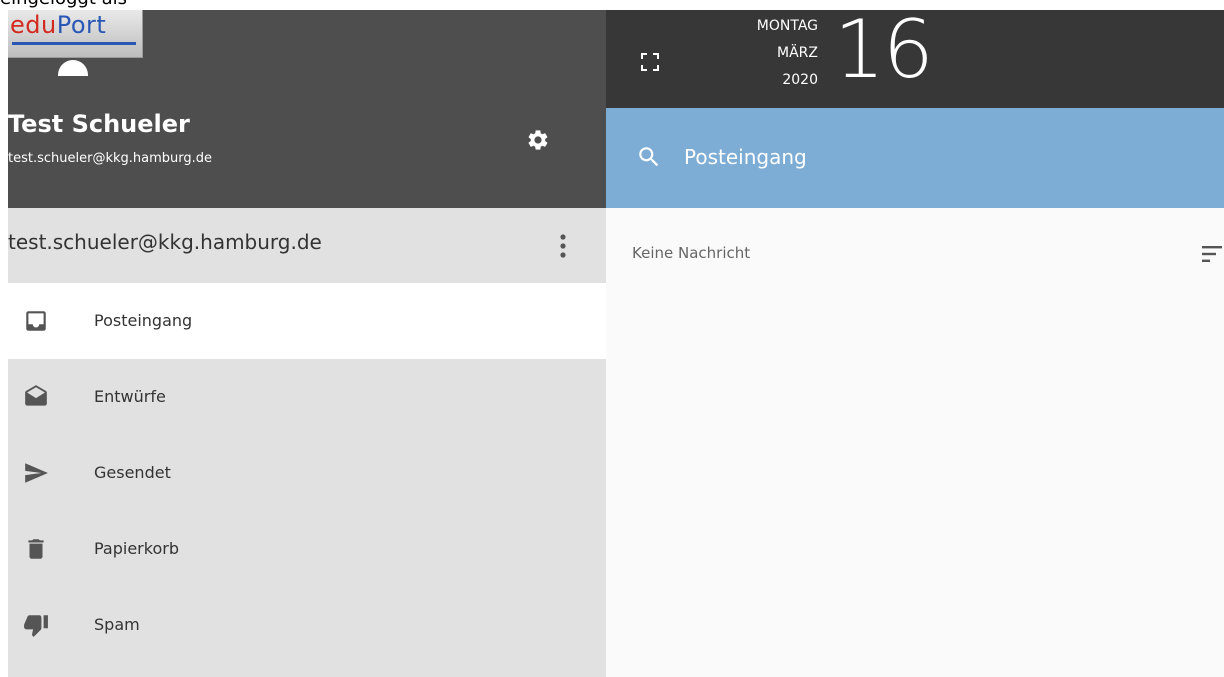 Image resolution: width=1224 pixels, height=677 pixels. Describe the element at coordinates (110, 158) in the screenshot. I see `user-email: test.schueler@kkg.hamburg.de` at that location.